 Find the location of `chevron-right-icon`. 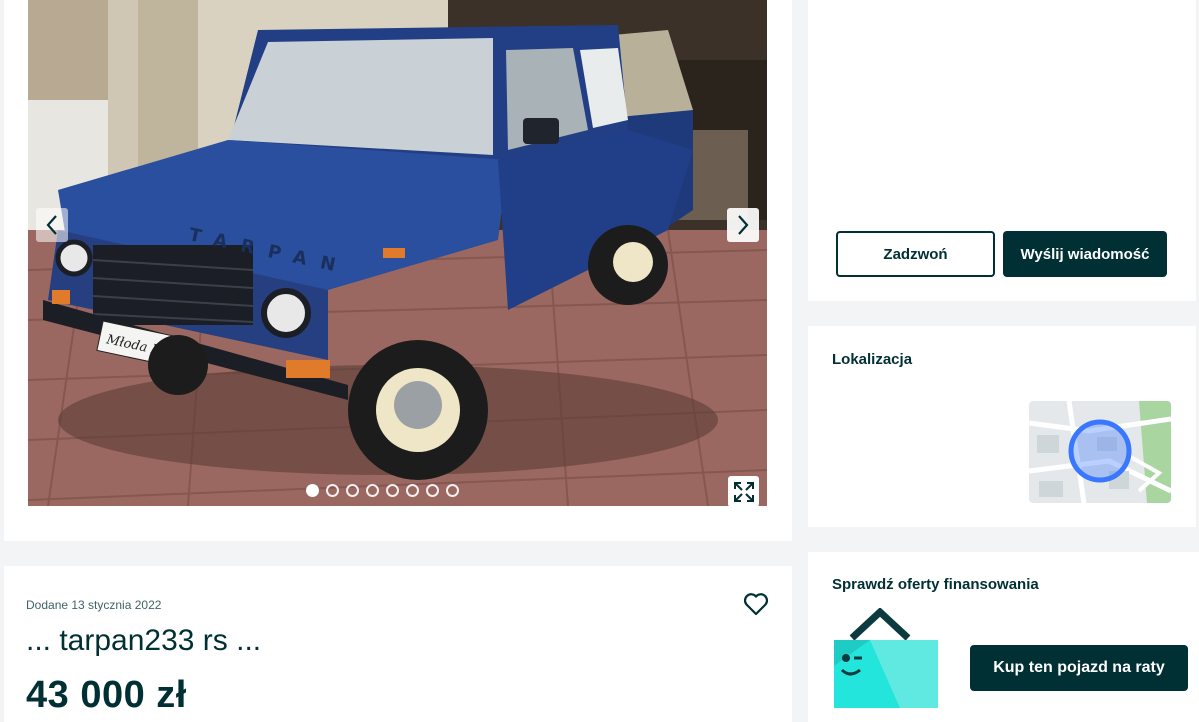

chevron-right-icon is located at coordinates (743, 225).